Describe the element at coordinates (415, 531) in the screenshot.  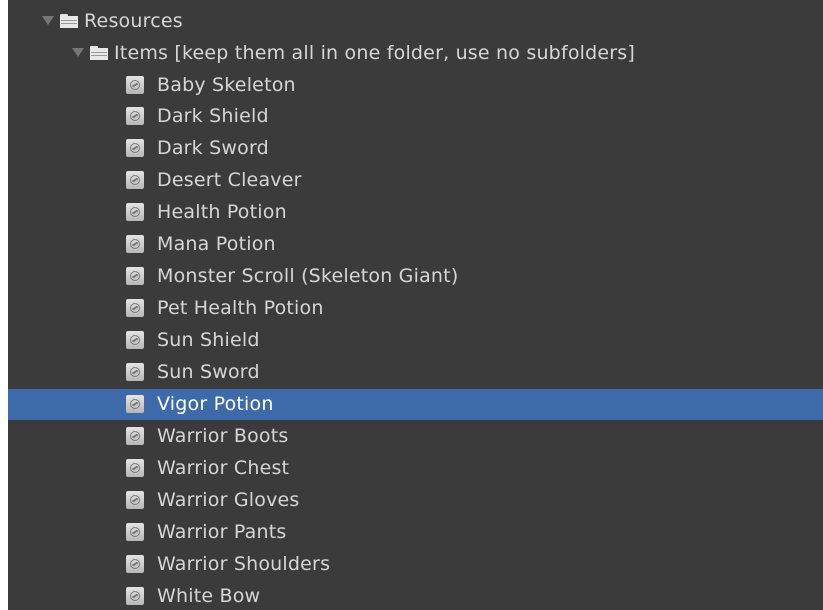
I see `asset-row: Warrior Pants` at that location.